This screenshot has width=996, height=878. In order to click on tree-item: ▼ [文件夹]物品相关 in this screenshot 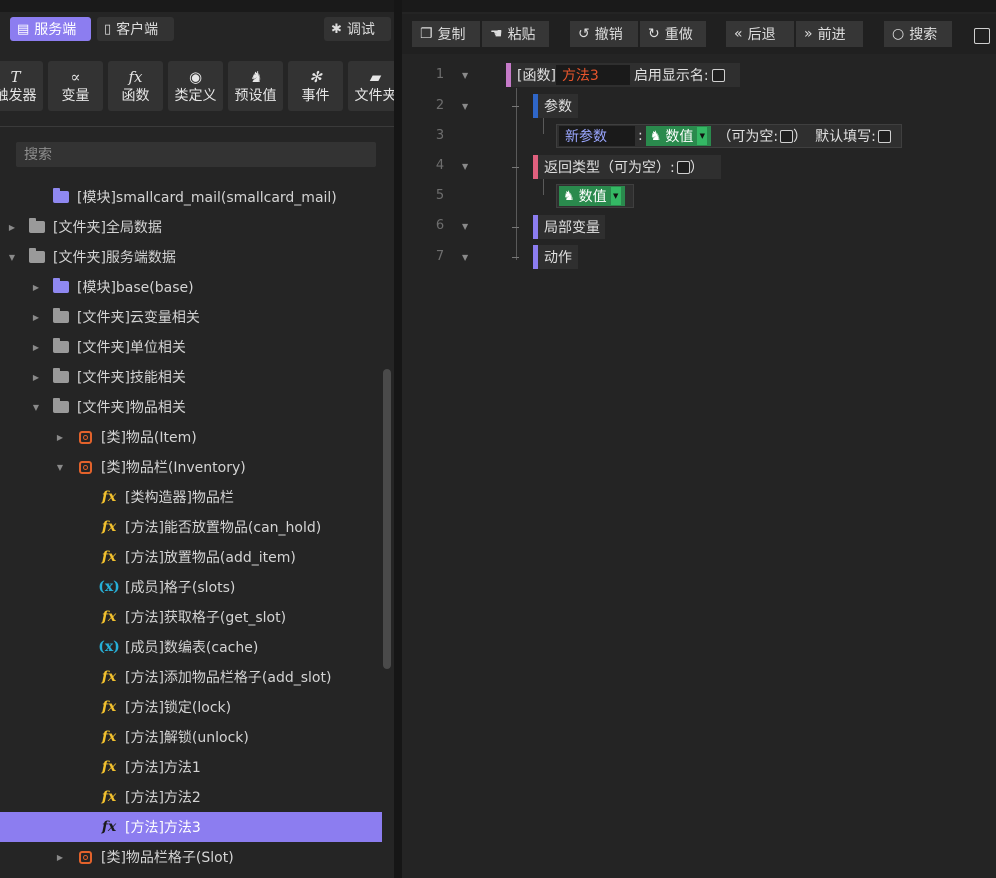, I will do `click(191, 407)`.